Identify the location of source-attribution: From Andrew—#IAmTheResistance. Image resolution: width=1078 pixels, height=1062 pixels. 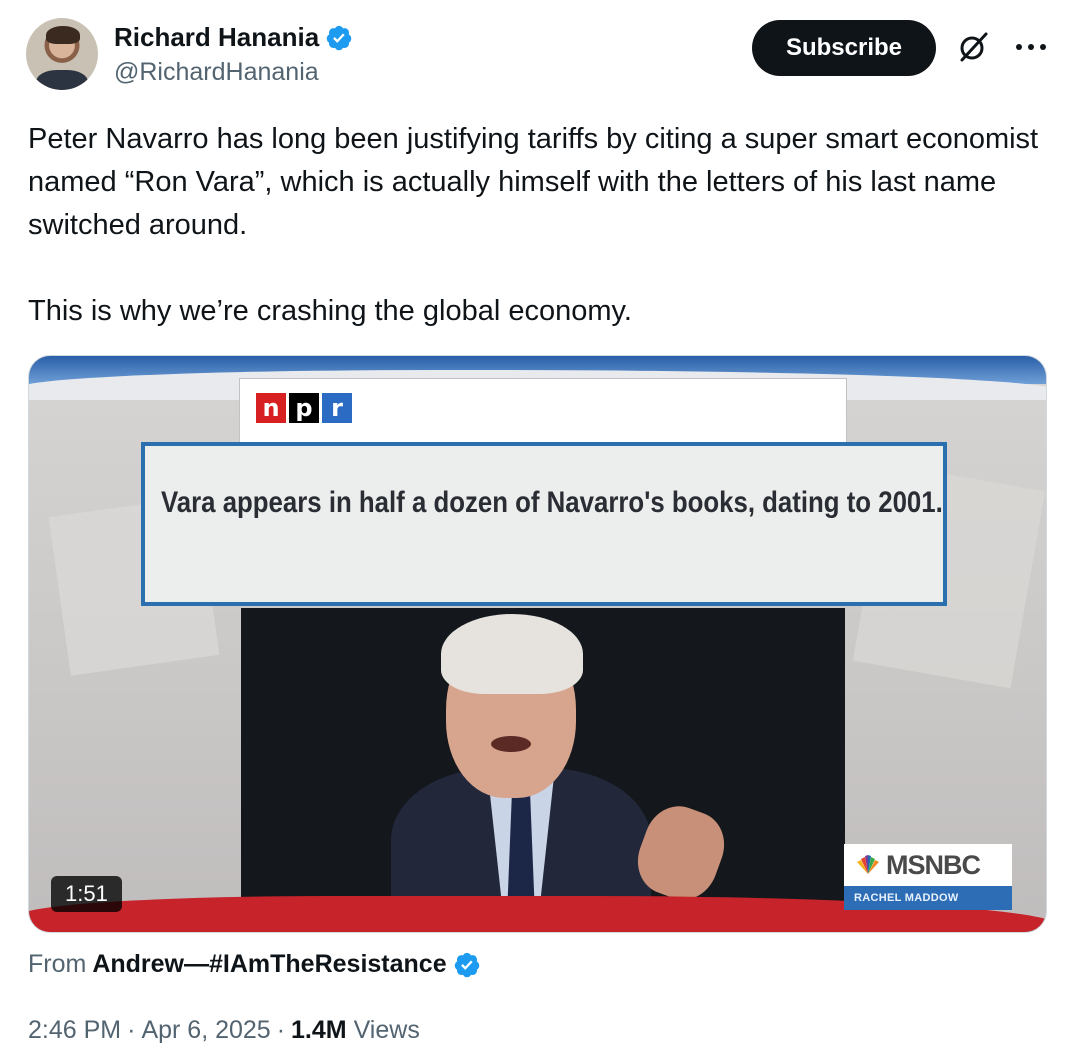
(254, 964).